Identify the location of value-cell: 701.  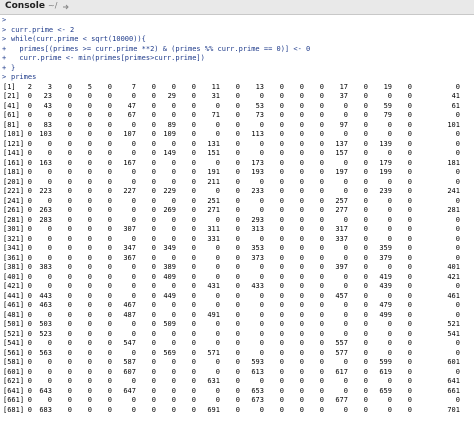
(453, 409).